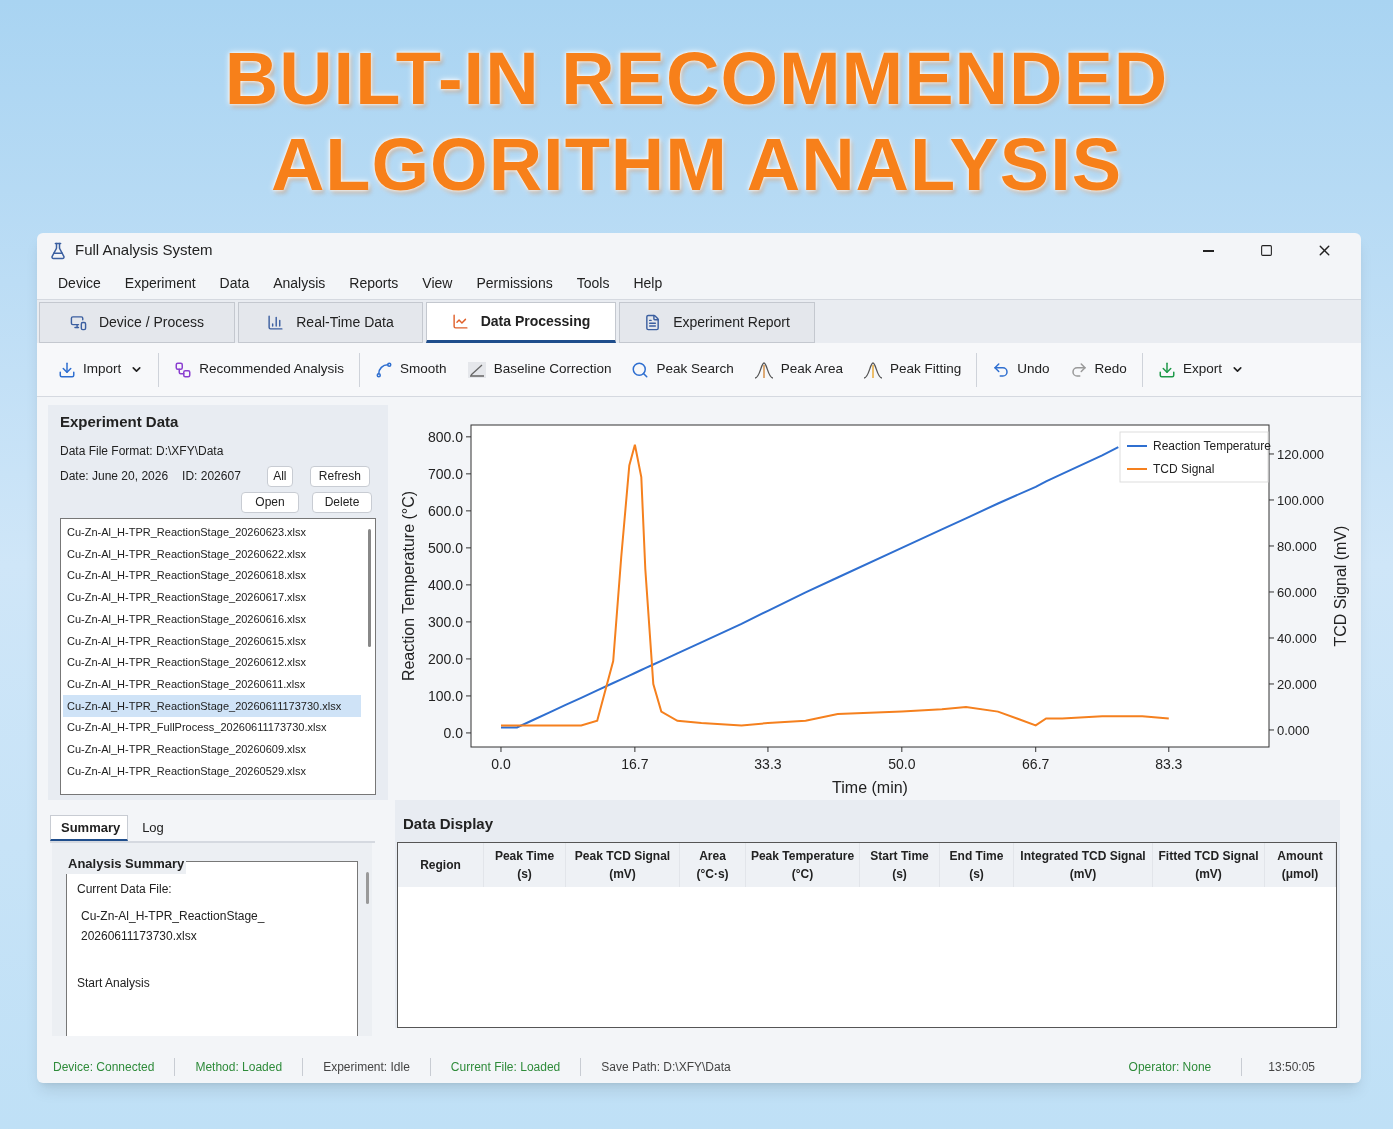 This screenshot has height=1129, width=1393. What do you see at coordinates (212, 706) in the screenshot?
I see `file-list-item: Cu-Zn-Al_H-TPR_ReactionStage_20260611173730.xlsx` at bounding box center [212, 706].